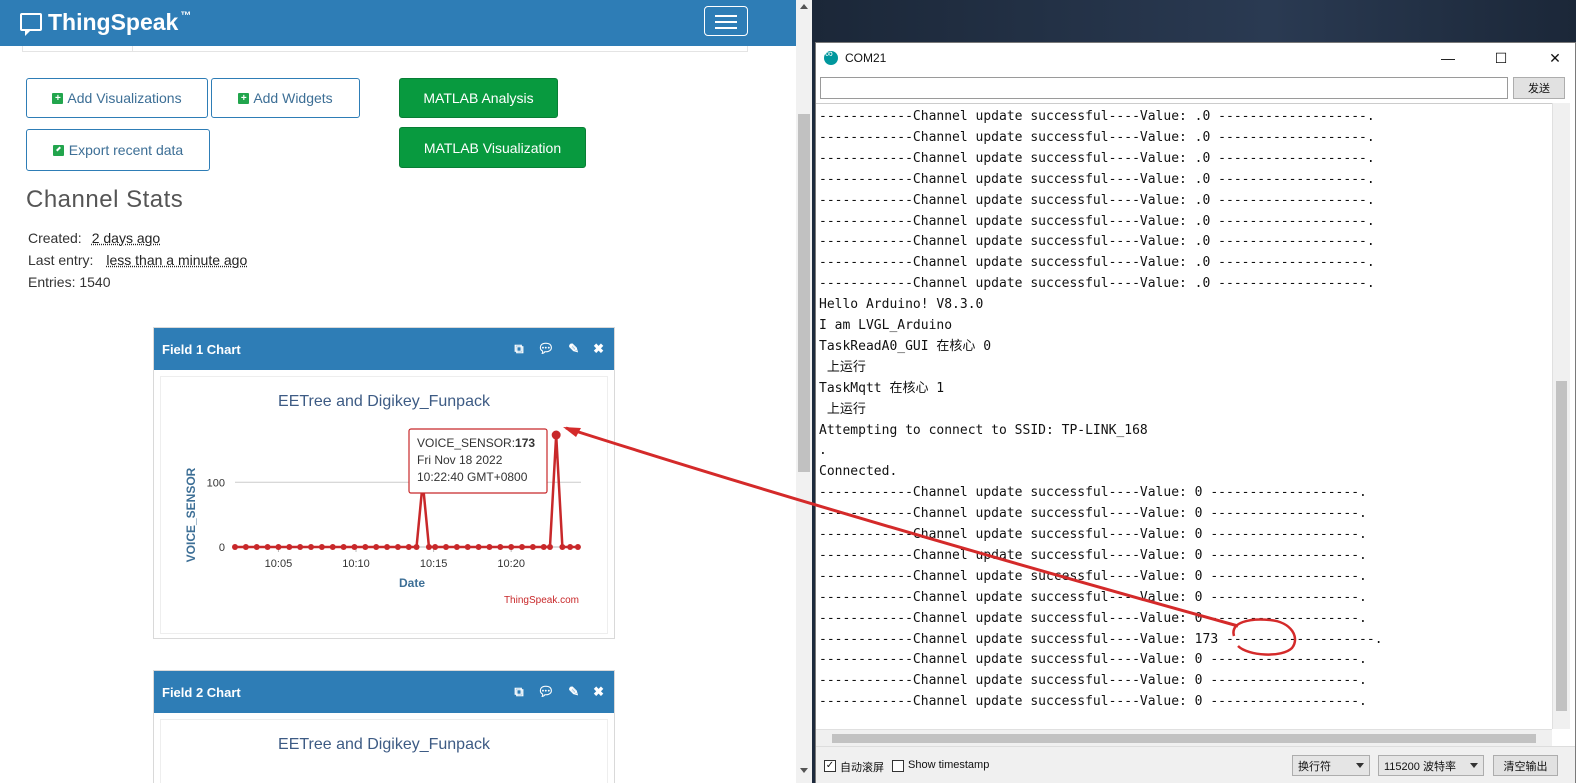 This screenshot has width=1576, height=783. I want to click on panel-header: Field 1 Chart ⧉ 💬︎ ✎ ✖, so click(384, 349).